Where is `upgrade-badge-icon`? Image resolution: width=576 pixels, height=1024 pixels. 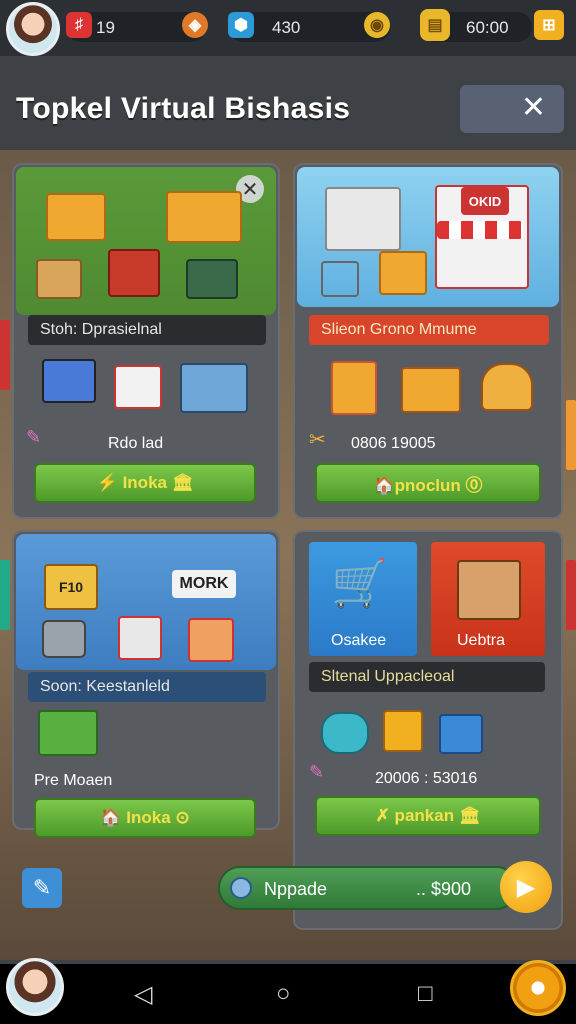 upgrade-badge-icon is located at coordinates (241, 888).